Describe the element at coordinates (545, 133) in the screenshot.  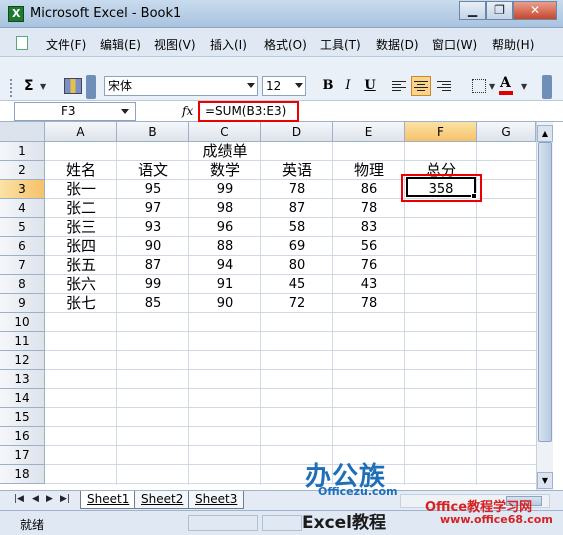
I see `scroll-up-icon: ▲` at that location.